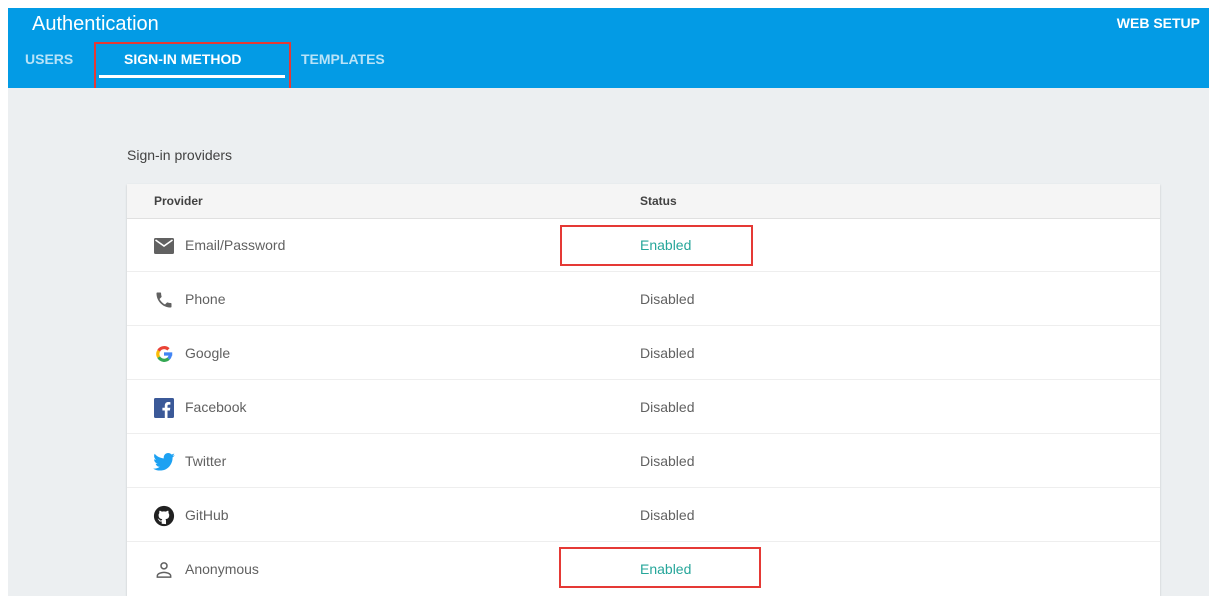 This screenshot has height=596, width=1209. I want to click on provider-name: Facebook, so click(216, 407).